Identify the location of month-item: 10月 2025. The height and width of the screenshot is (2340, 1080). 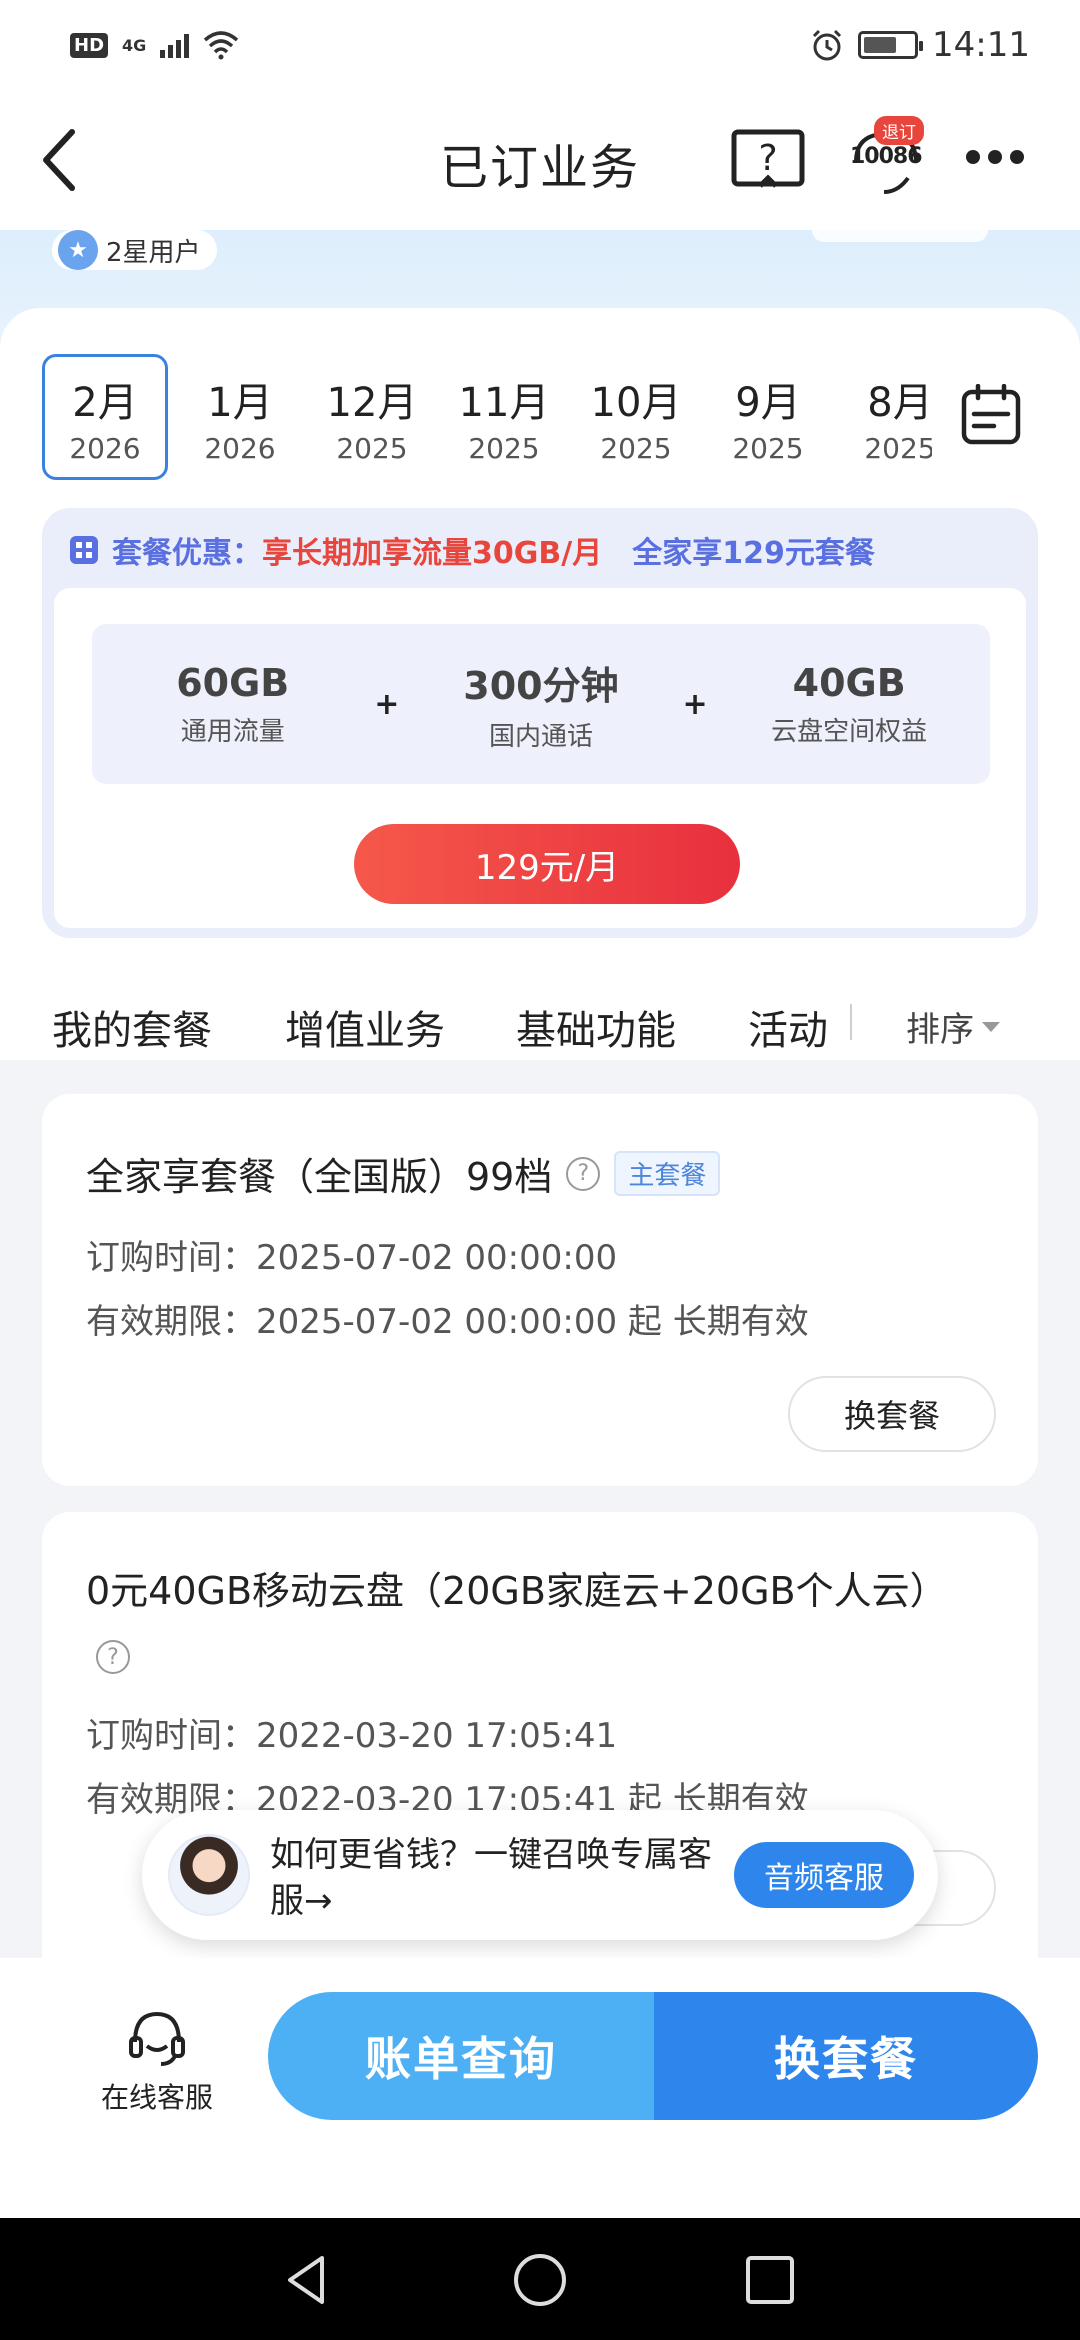
(636, 417).